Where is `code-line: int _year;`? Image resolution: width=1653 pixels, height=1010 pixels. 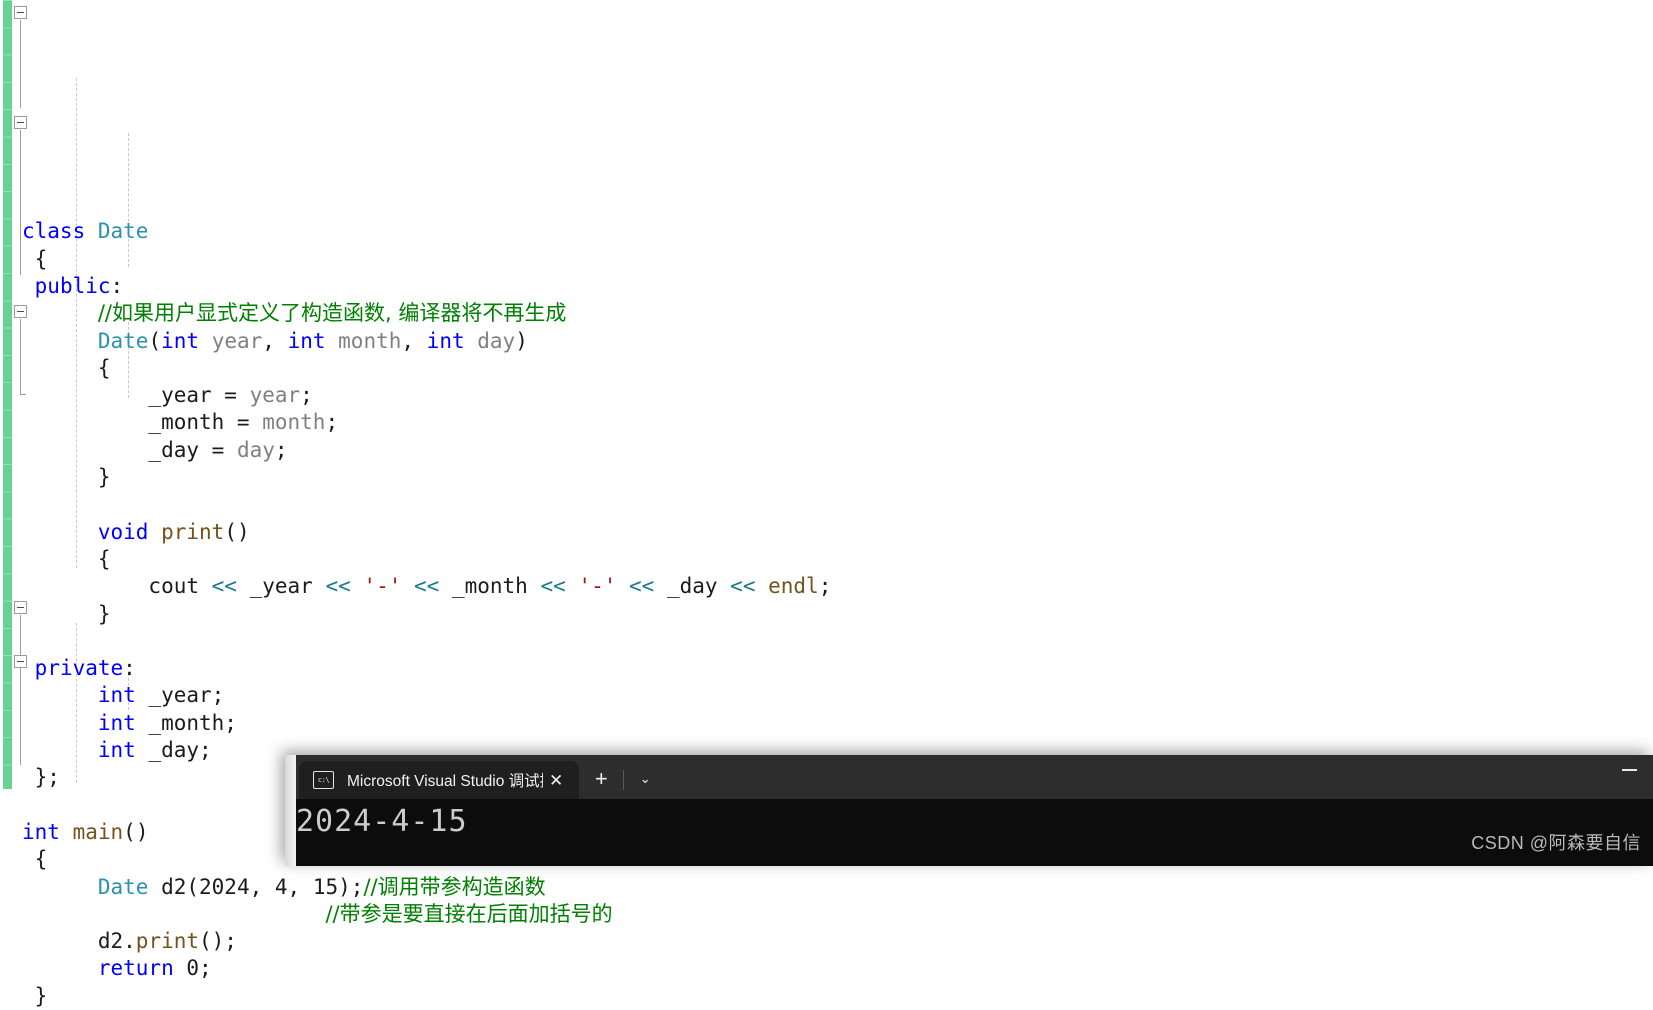
code-line: int _year; is located at coordinates (835, 695).